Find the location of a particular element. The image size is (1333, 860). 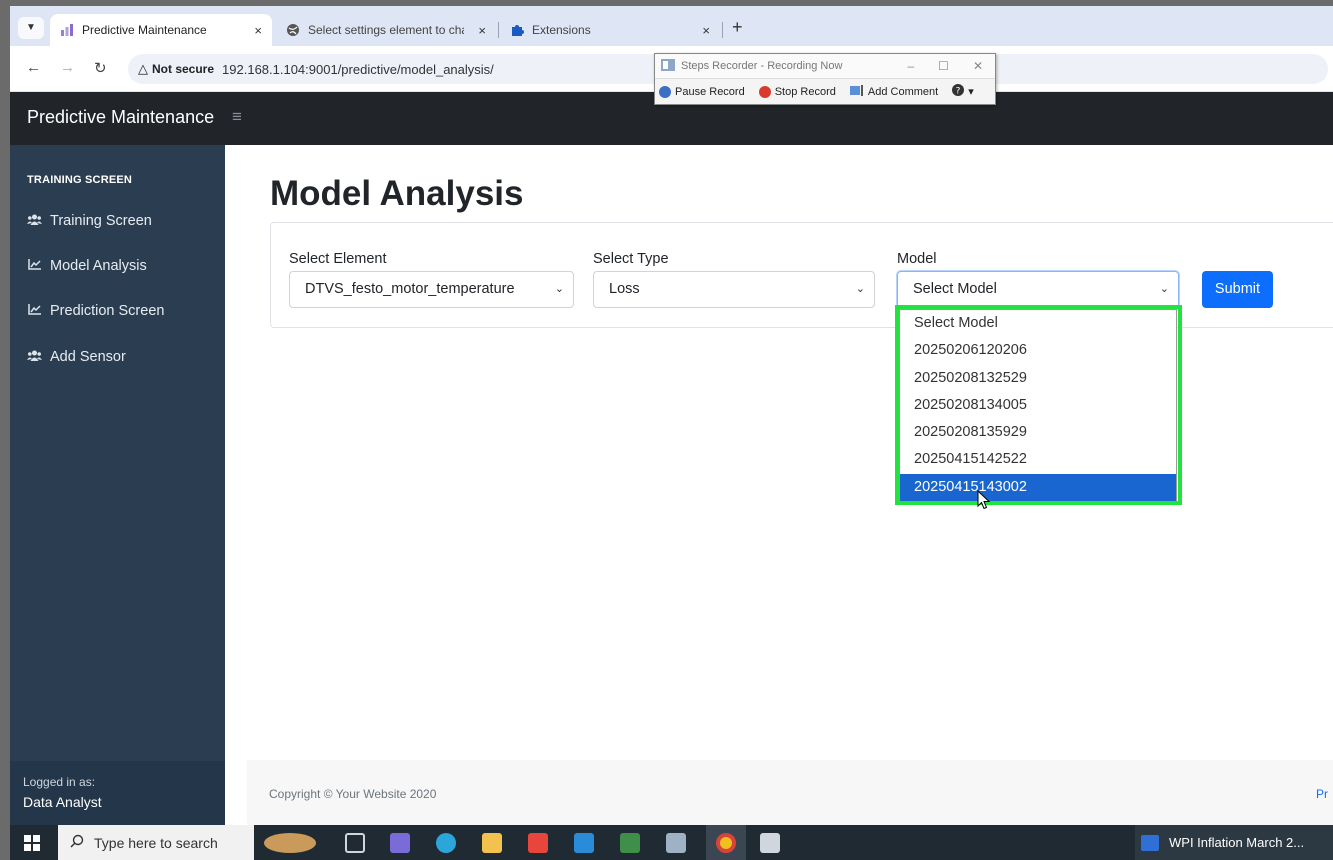

recorder-app-icon is located at coordinates (668, 66).